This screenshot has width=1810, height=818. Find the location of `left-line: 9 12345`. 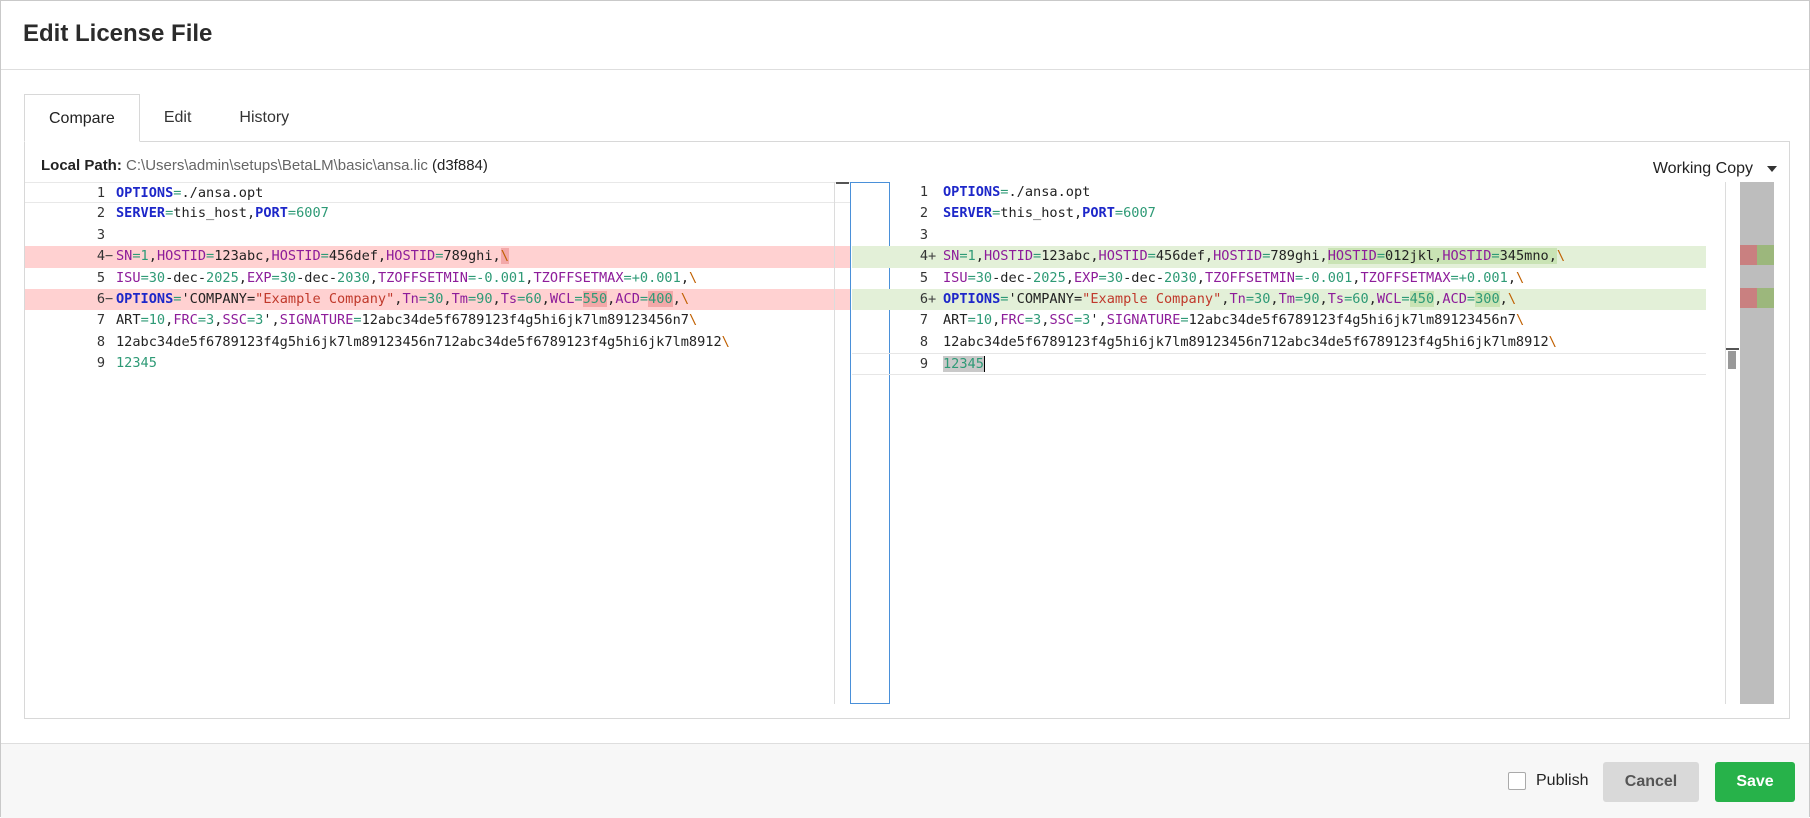

left-line: 9 12345 is located at coordinates (438, 363).